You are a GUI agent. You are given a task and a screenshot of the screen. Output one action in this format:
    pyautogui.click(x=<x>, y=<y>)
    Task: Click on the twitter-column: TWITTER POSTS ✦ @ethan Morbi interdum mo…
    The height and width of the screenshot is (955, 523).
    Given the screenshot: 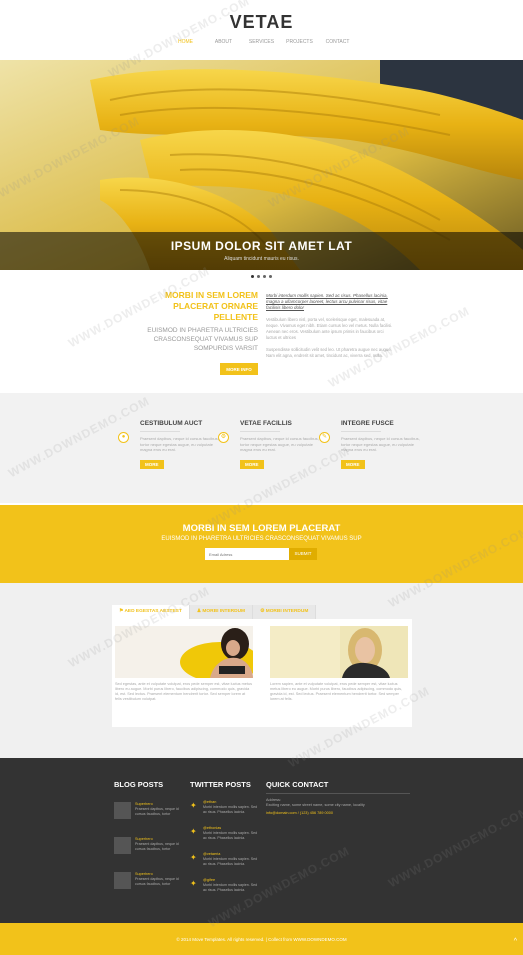 What is the action you would take?
    pyautogui.click(x=226, y=836)
    